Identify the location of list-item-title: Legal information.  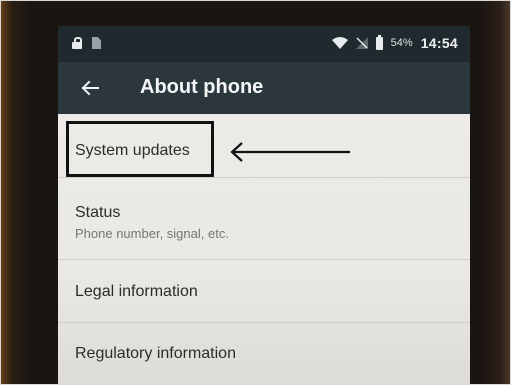
(136, 291).